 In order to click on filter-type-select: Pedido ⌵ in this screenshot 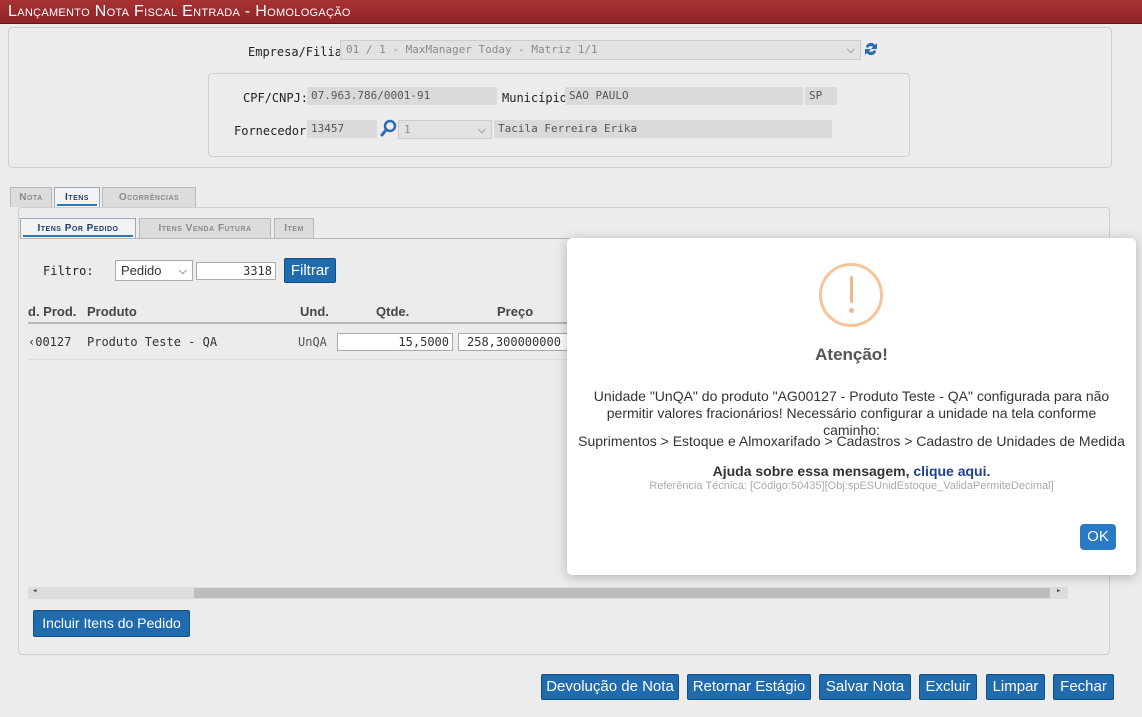, I will do `click(154, 270)`.